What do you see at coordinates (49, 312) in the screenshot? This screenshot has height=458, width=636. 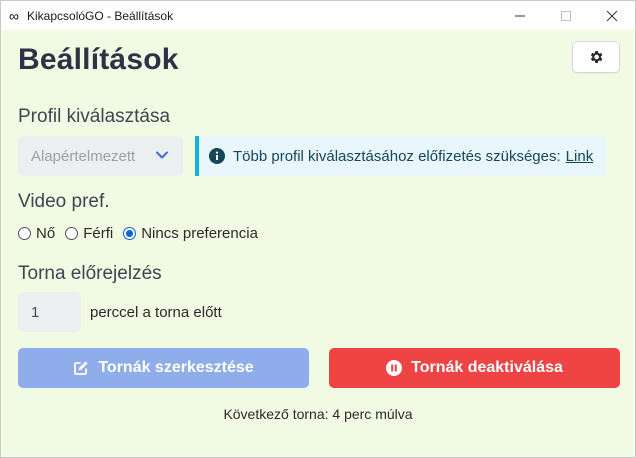 I see `reminder-minutes-input` at bounding box center [49, 312].